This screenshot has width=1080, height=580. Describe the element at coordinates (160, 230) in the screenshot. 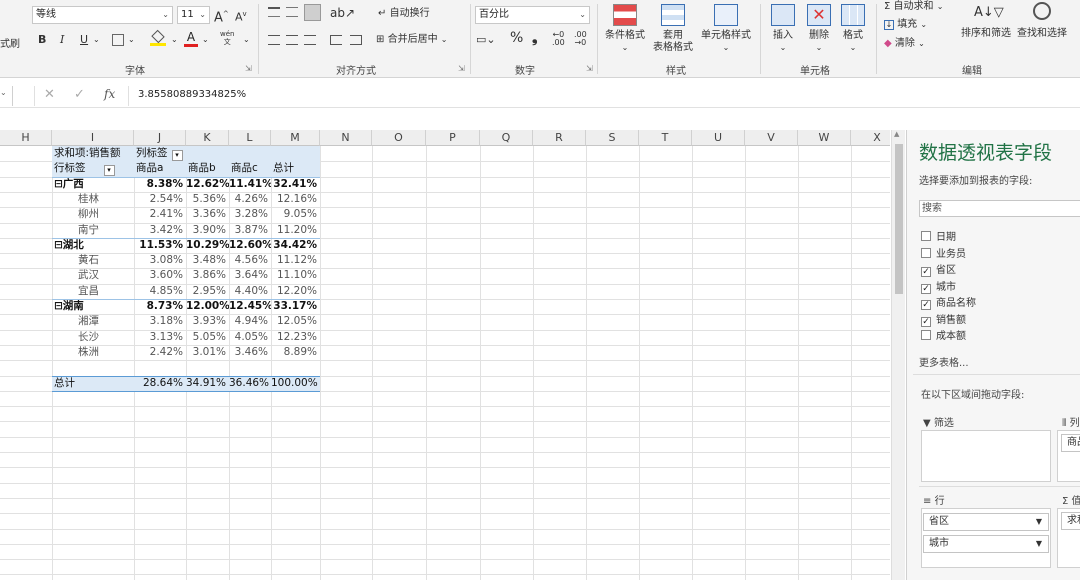

I see `pivot-value-cell: 3.42%` at that location.